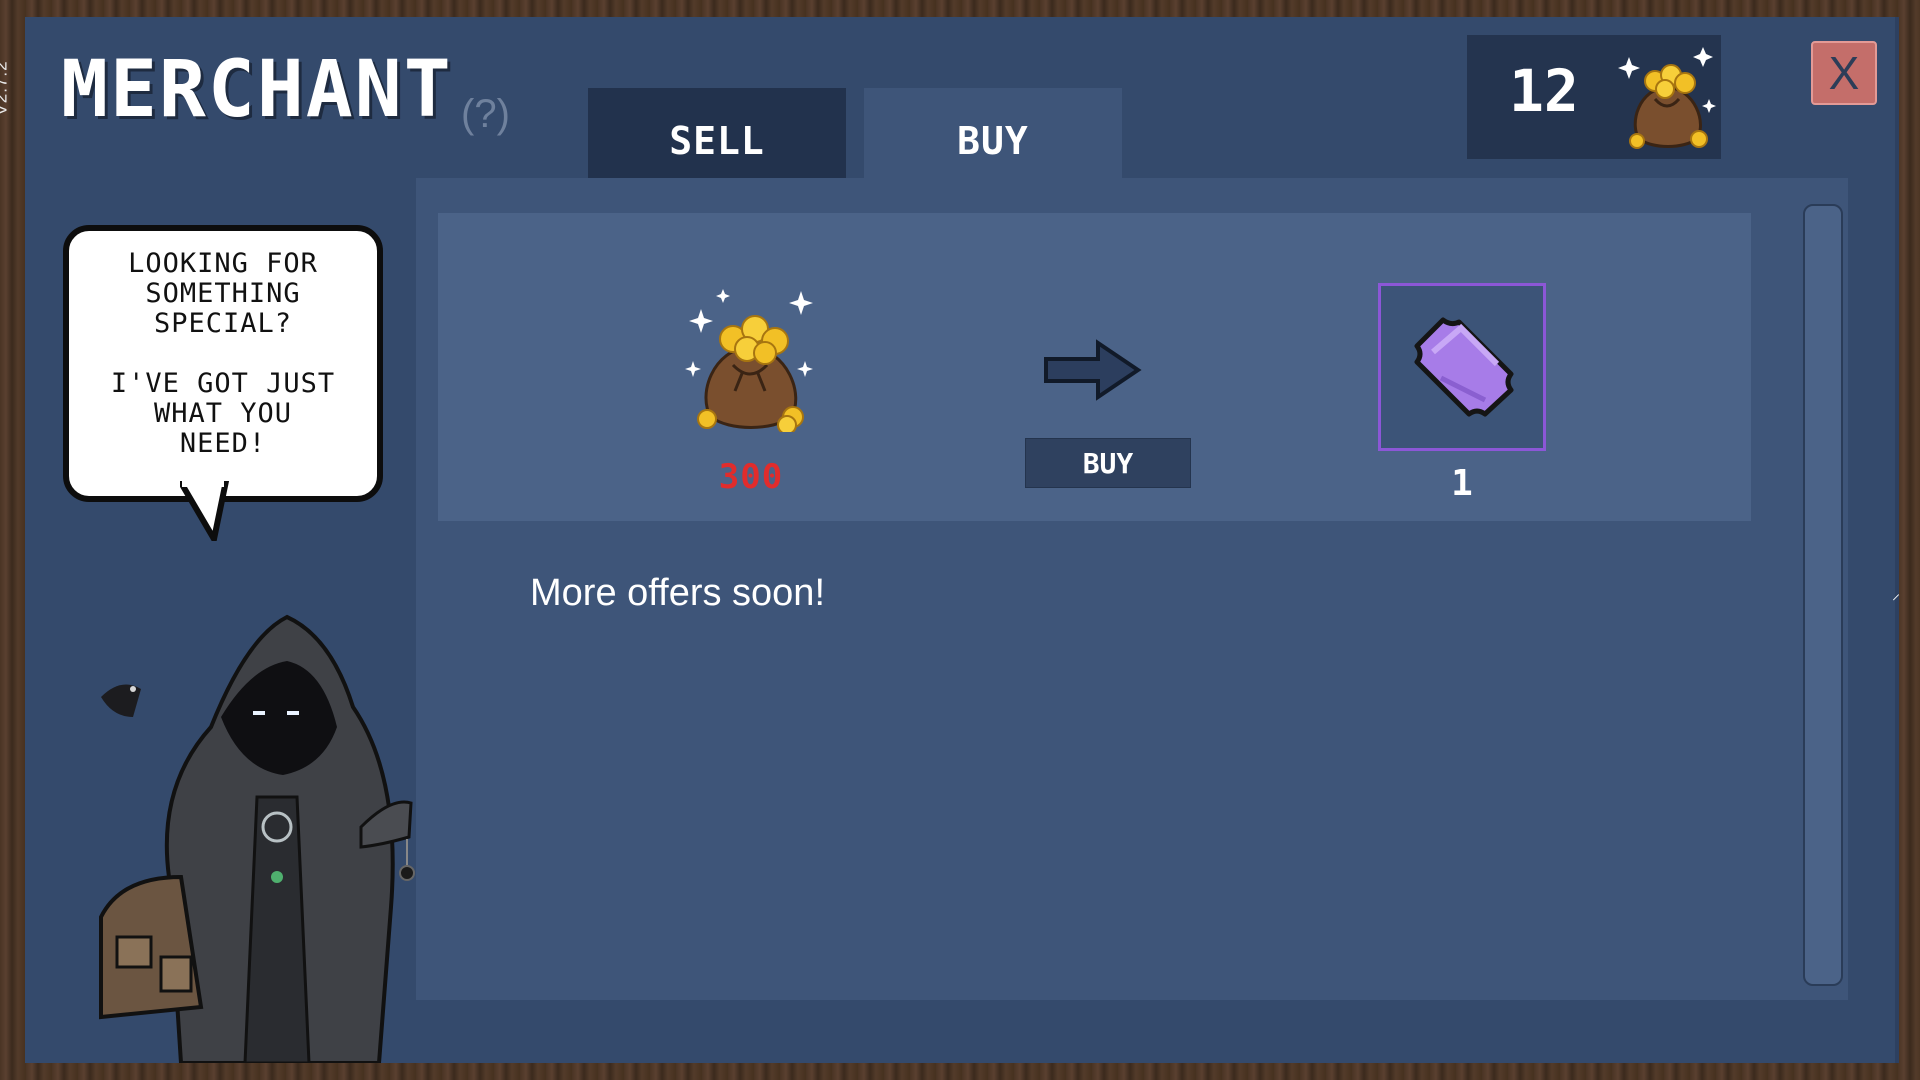  What do you see at coordinates (1108, 463) in the screenshot?
I see `buy-button: BUY` at bounding box center [1108, 463].